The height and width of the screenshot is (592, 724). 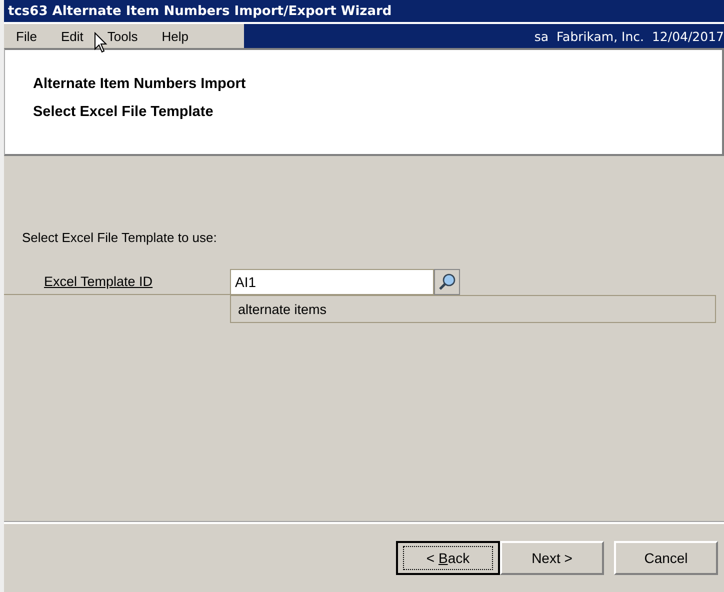 I want to click on menu-item: Help, so click(x=175, y=36).